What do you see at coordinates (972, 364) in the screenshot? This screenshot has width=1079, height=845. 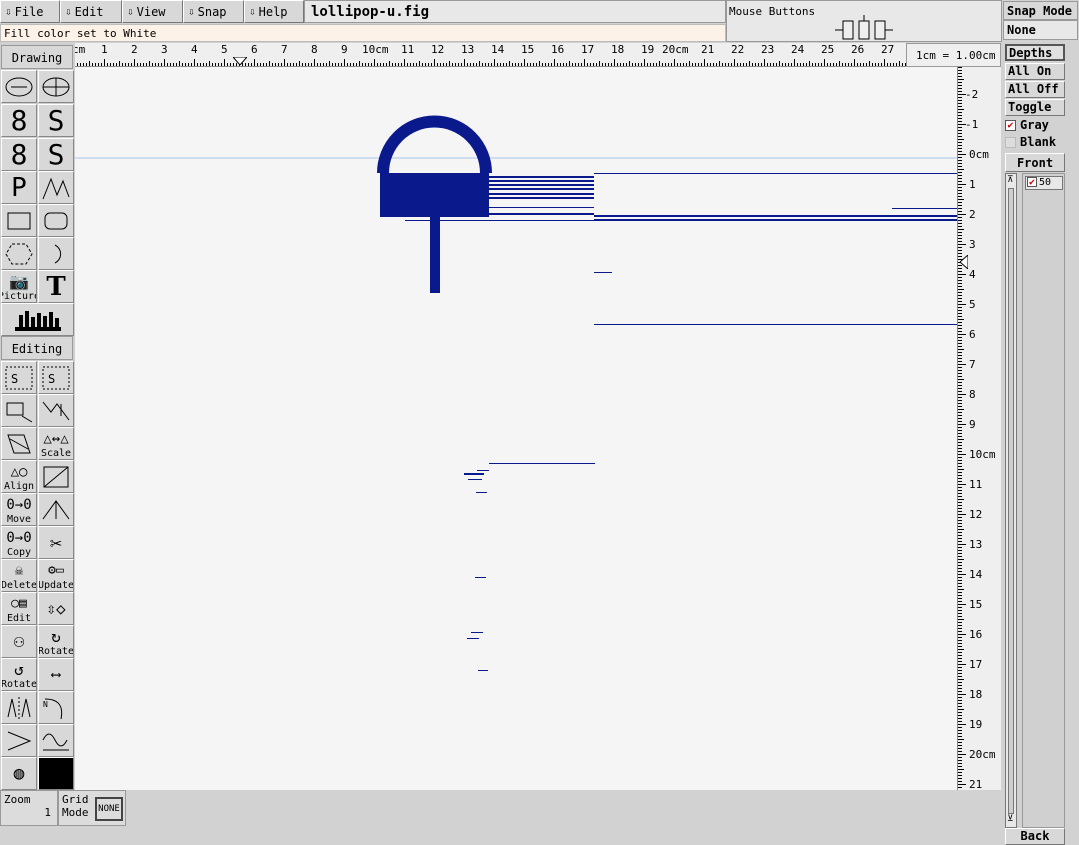 I see `vruler-label: 7` at bounding box center [972, 364].